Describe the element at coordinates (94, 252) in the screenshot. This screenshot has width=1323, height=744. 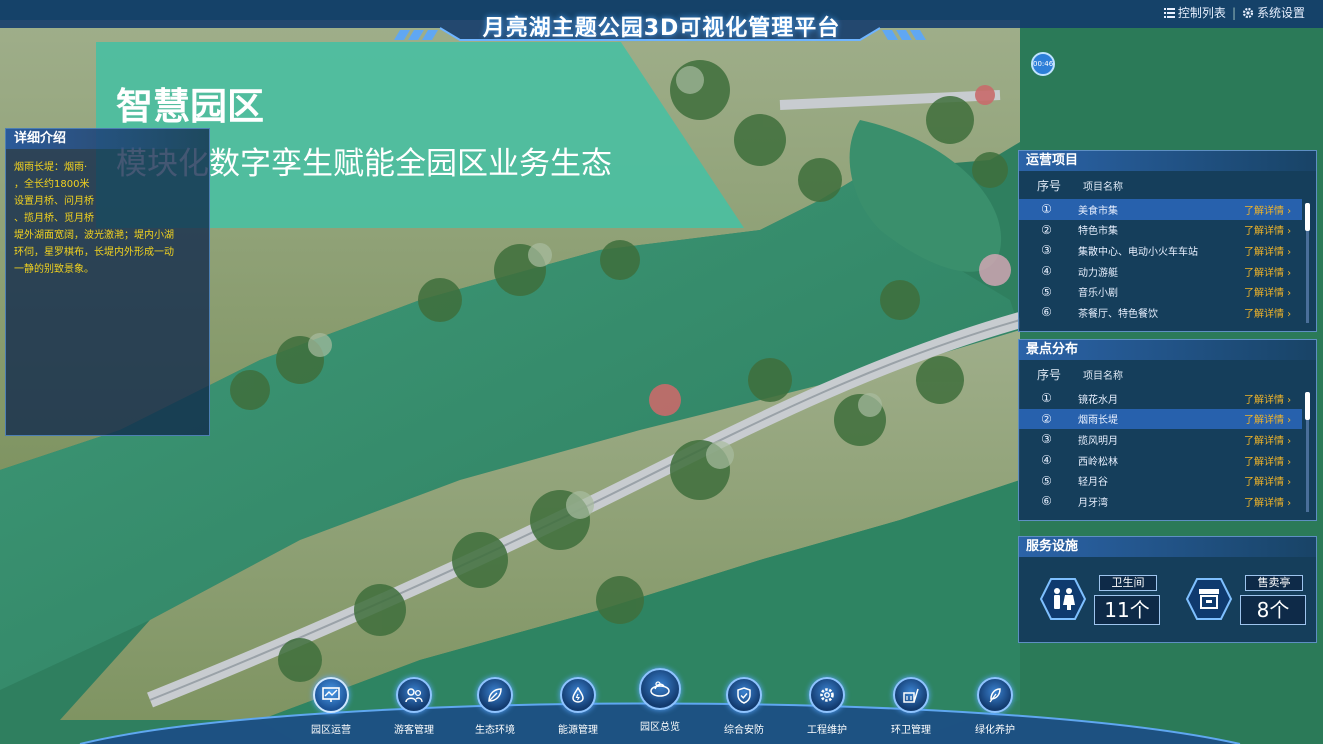
I see `detail-line: 环伺，星罗棋布，长堤内外形成一动` at that location.